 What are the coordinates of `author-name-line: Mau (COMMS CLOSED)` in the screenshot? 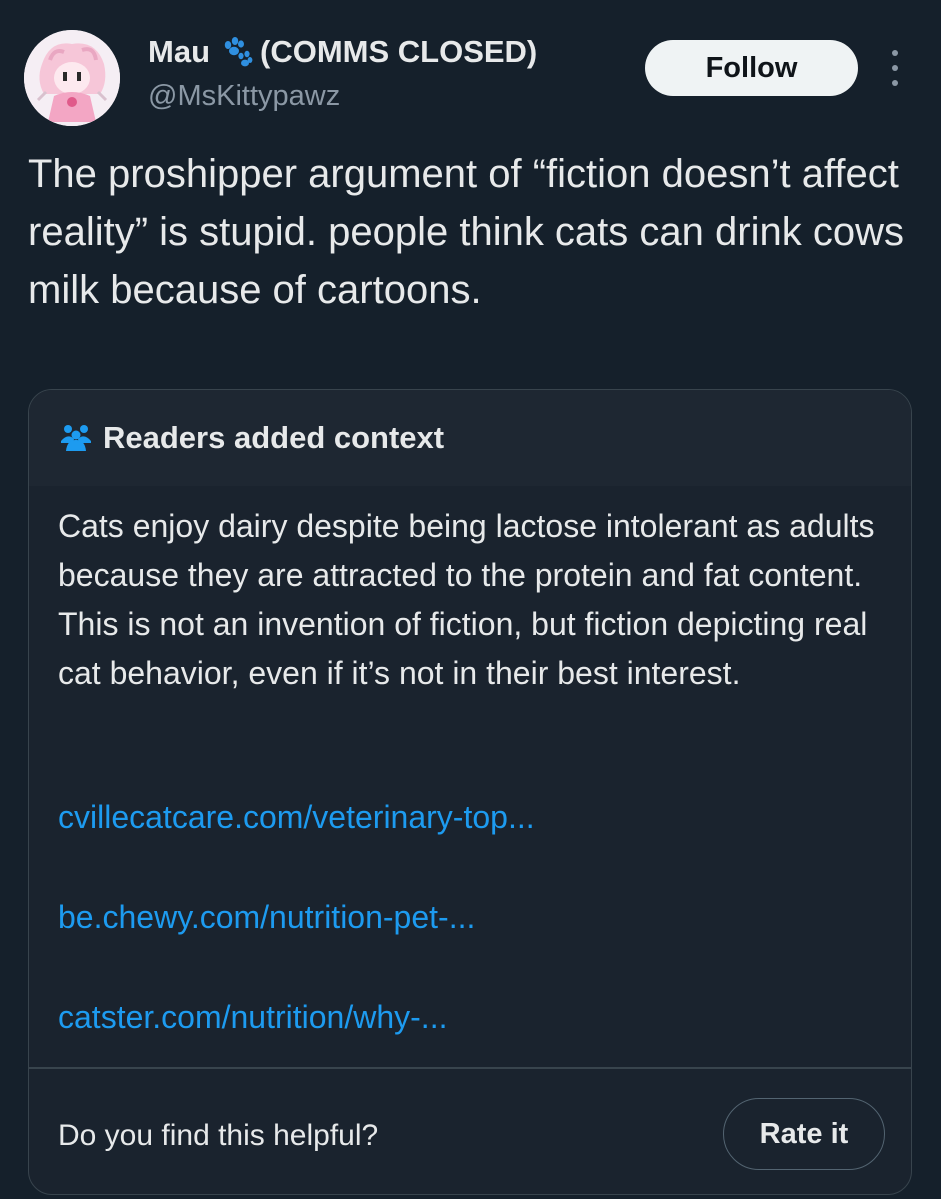 It's located at (342, 52).